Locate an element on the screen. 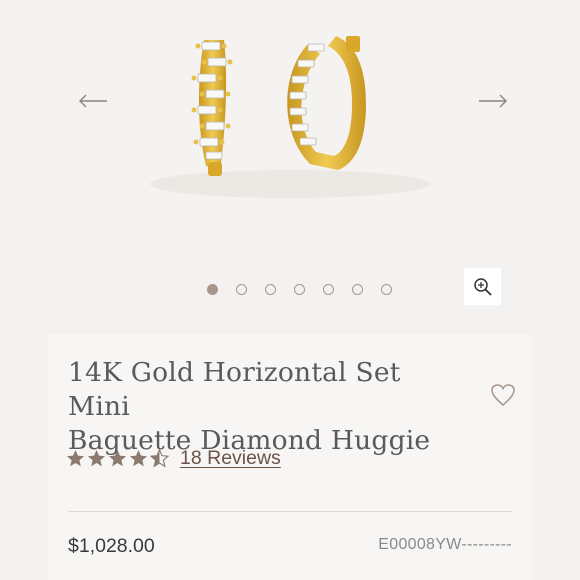 Image resolution: width=580 pixels, height=580 pixels. rating-stars is located at coordinates (117, 458).